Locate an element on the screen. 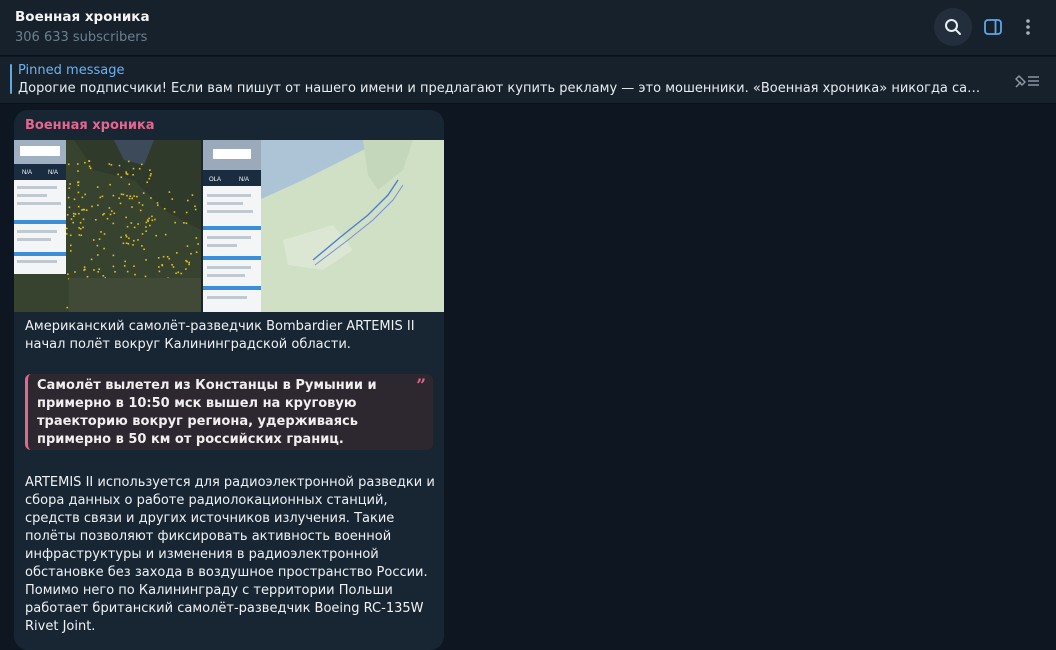 The width and height of the screenshot is (1056, 650). channel-title: Военная хроника is located at coordinates (82, 17).